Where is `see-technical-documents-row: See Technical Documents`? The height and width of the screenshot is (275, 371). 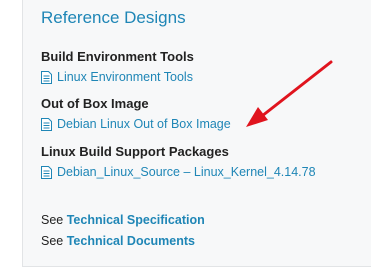 see-technical-documents-row: See Technical Documents is located at coordinates (118, 241).